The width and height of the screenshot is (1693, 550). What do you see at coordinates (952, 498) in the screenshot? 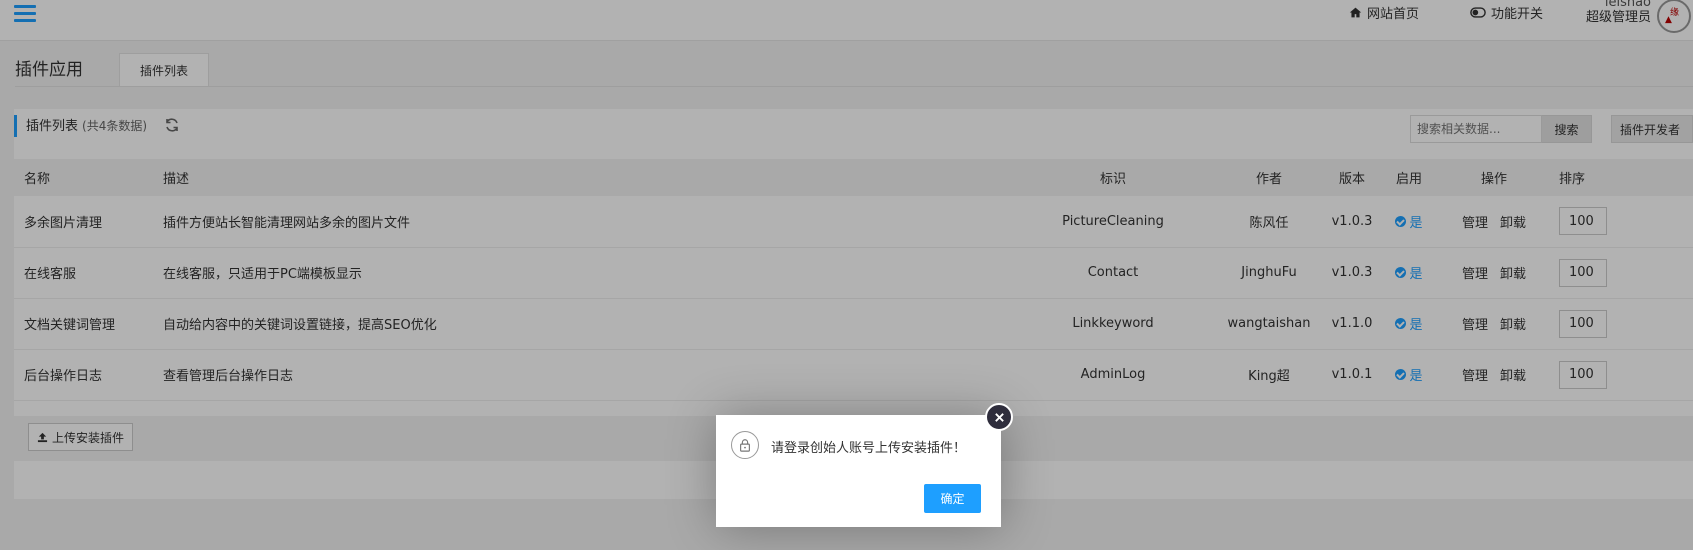
I see `confirm-button: 确定` at bounding box center [952, 498].